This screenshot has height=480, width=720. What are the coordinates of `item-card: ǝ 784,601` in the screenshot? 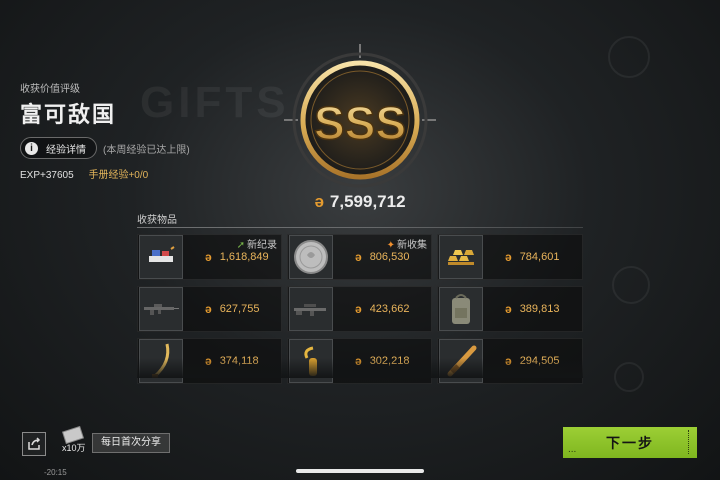 It's located at (510, 257).